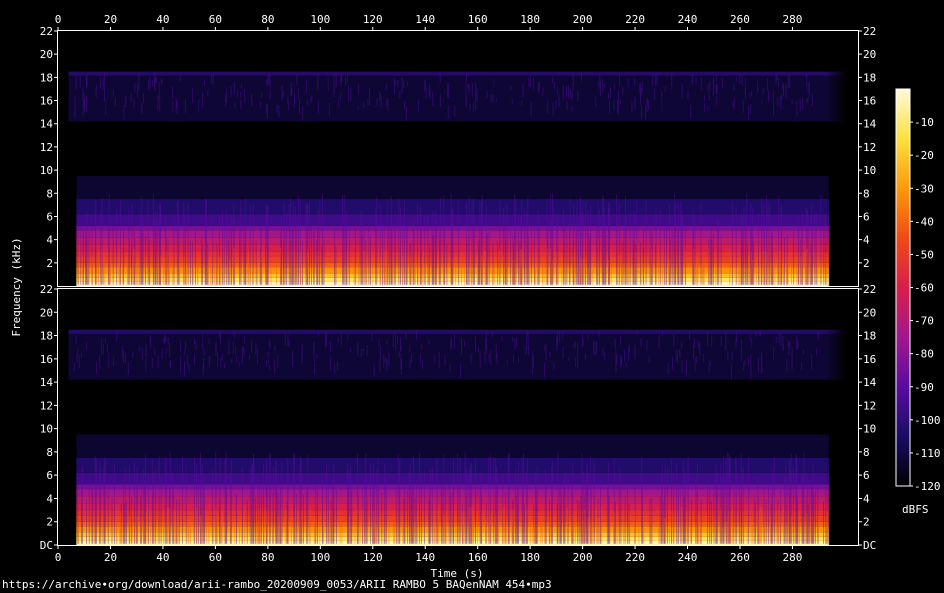  I want to click on x-tick-label-top: 240, so click(688, 19).